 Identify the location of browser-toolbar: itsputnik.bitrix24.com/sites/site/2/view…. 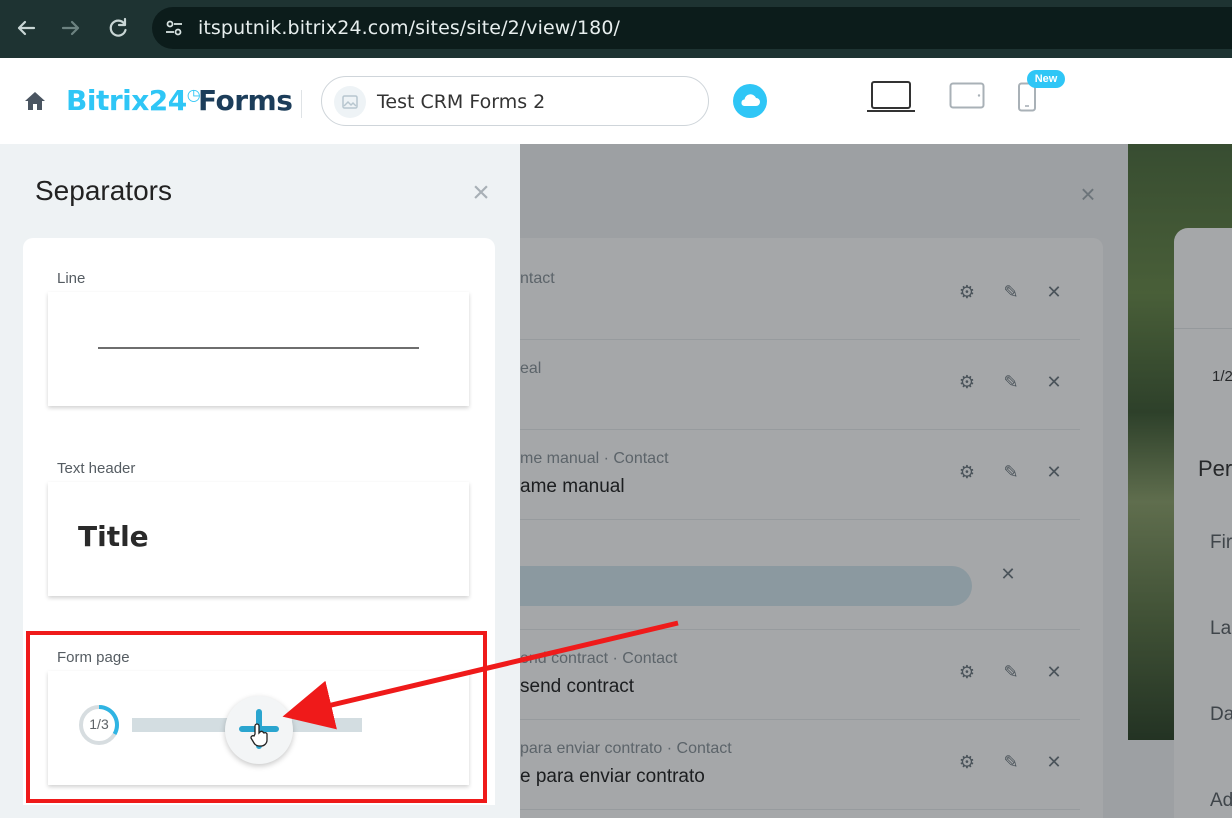
(616, 29).